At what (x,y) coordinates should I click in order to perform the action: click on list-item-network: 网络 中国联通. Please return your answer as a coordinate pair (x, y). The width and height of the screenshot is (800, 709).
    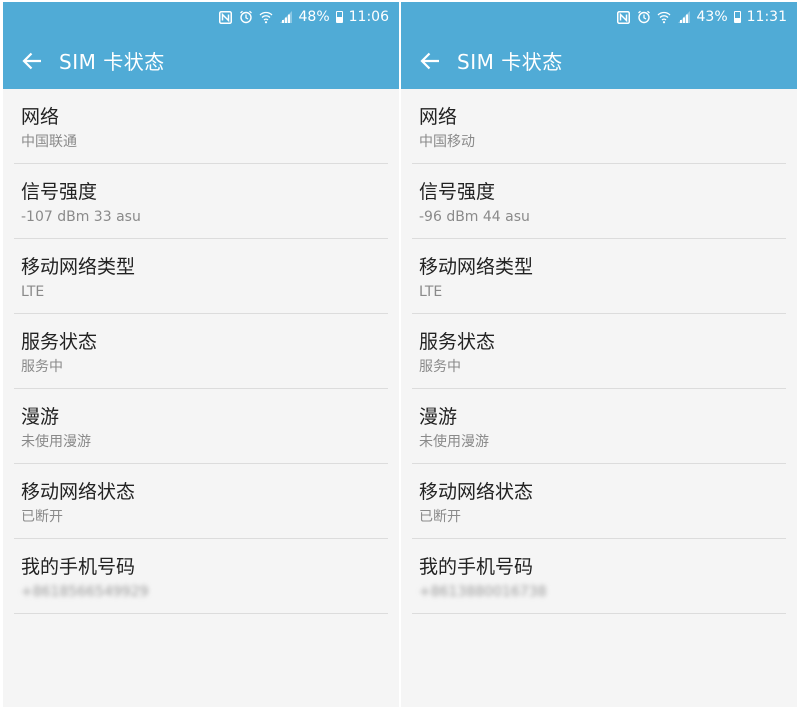
    Looking at the image, I should click on (201, 126).